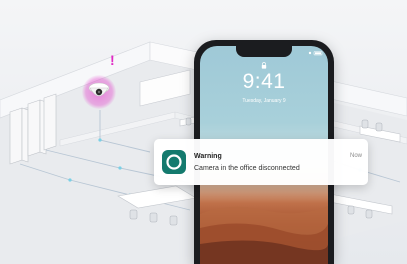  Describe the element at coordinates (264, 235) in the screenshot. I see `wallpaper-terrain` at that location.